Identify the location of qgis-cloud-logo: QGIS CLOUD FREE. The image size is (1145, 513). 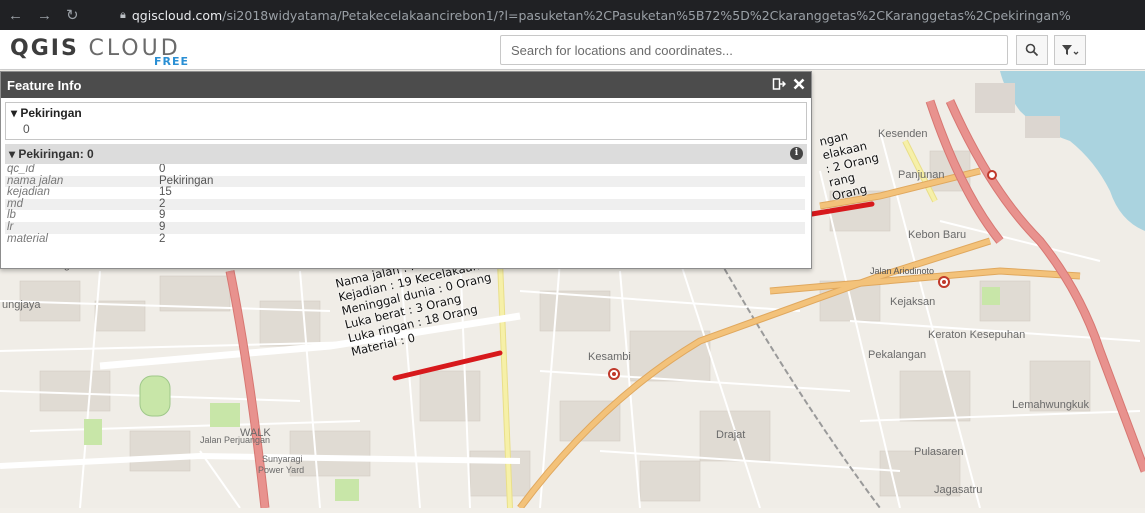
(119, 51).